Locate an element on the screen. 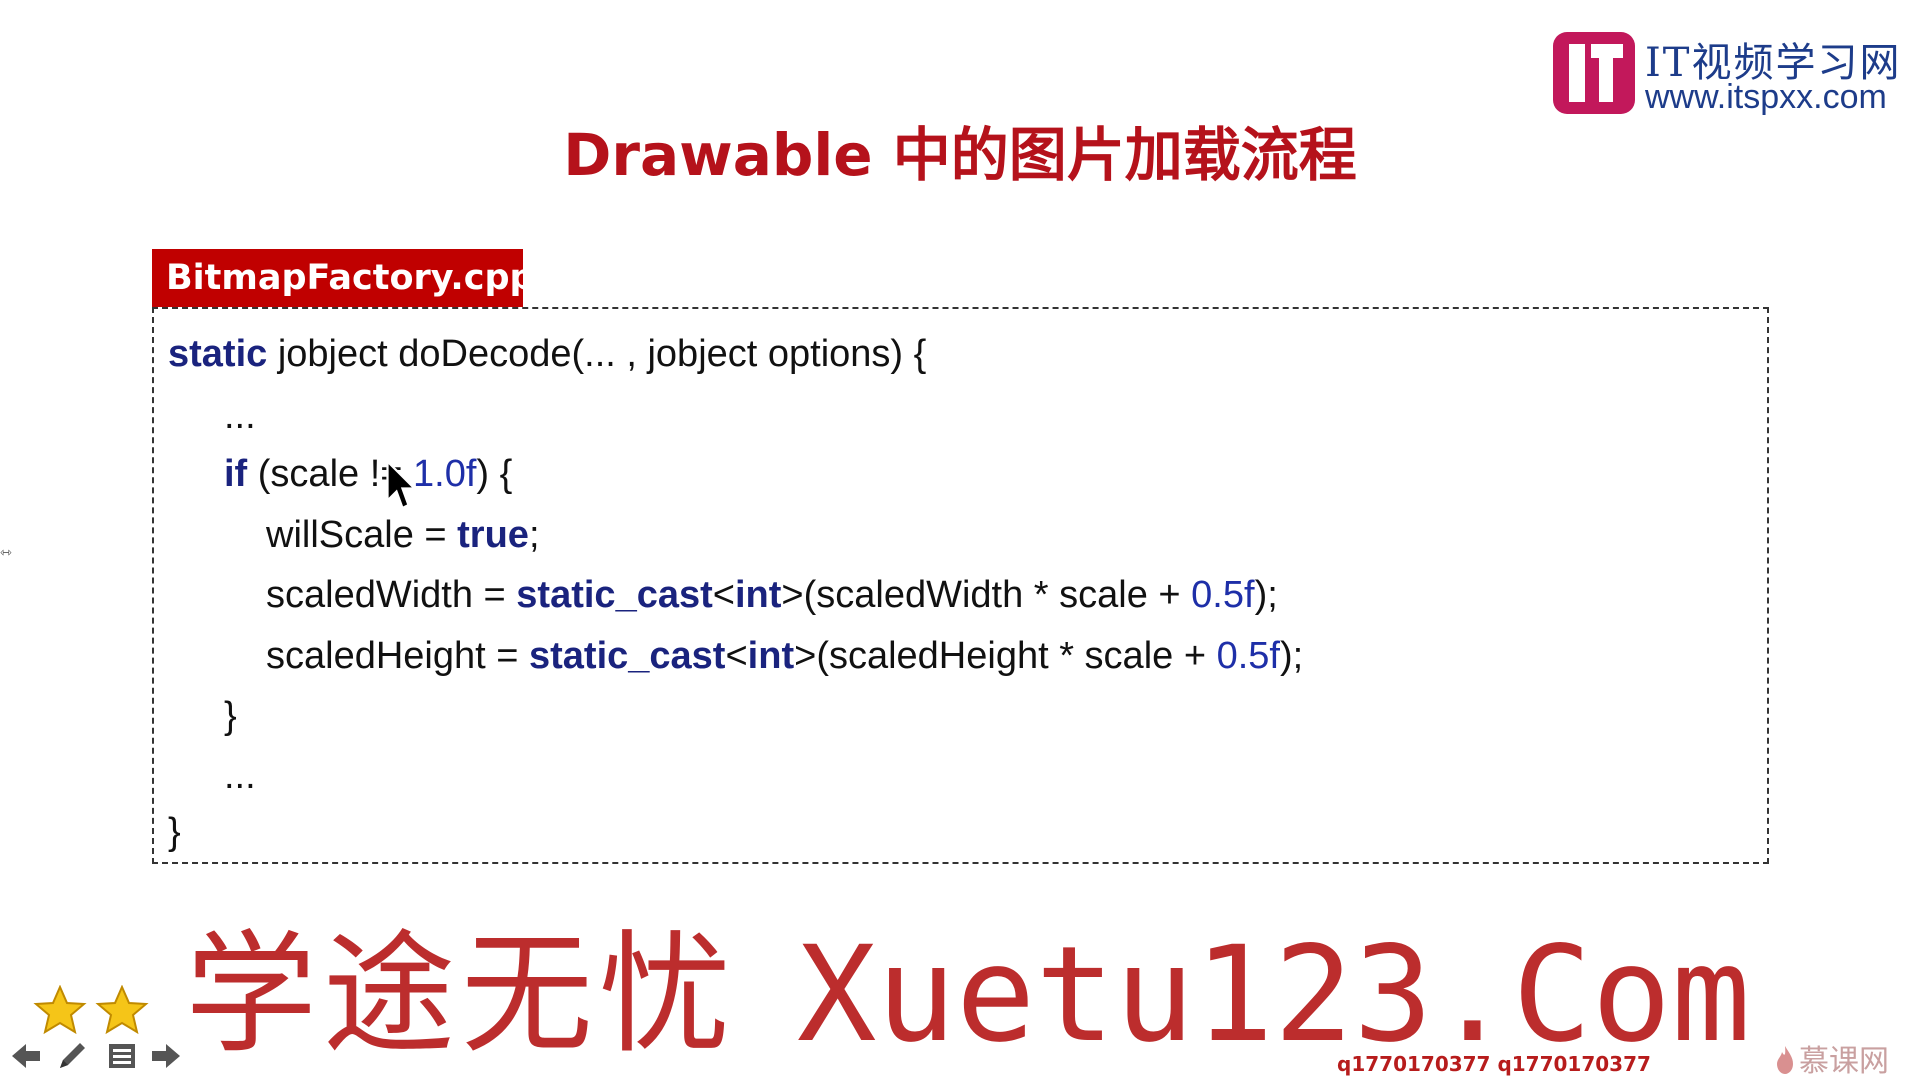  pen-icon is located at coordinates (72, 1056).